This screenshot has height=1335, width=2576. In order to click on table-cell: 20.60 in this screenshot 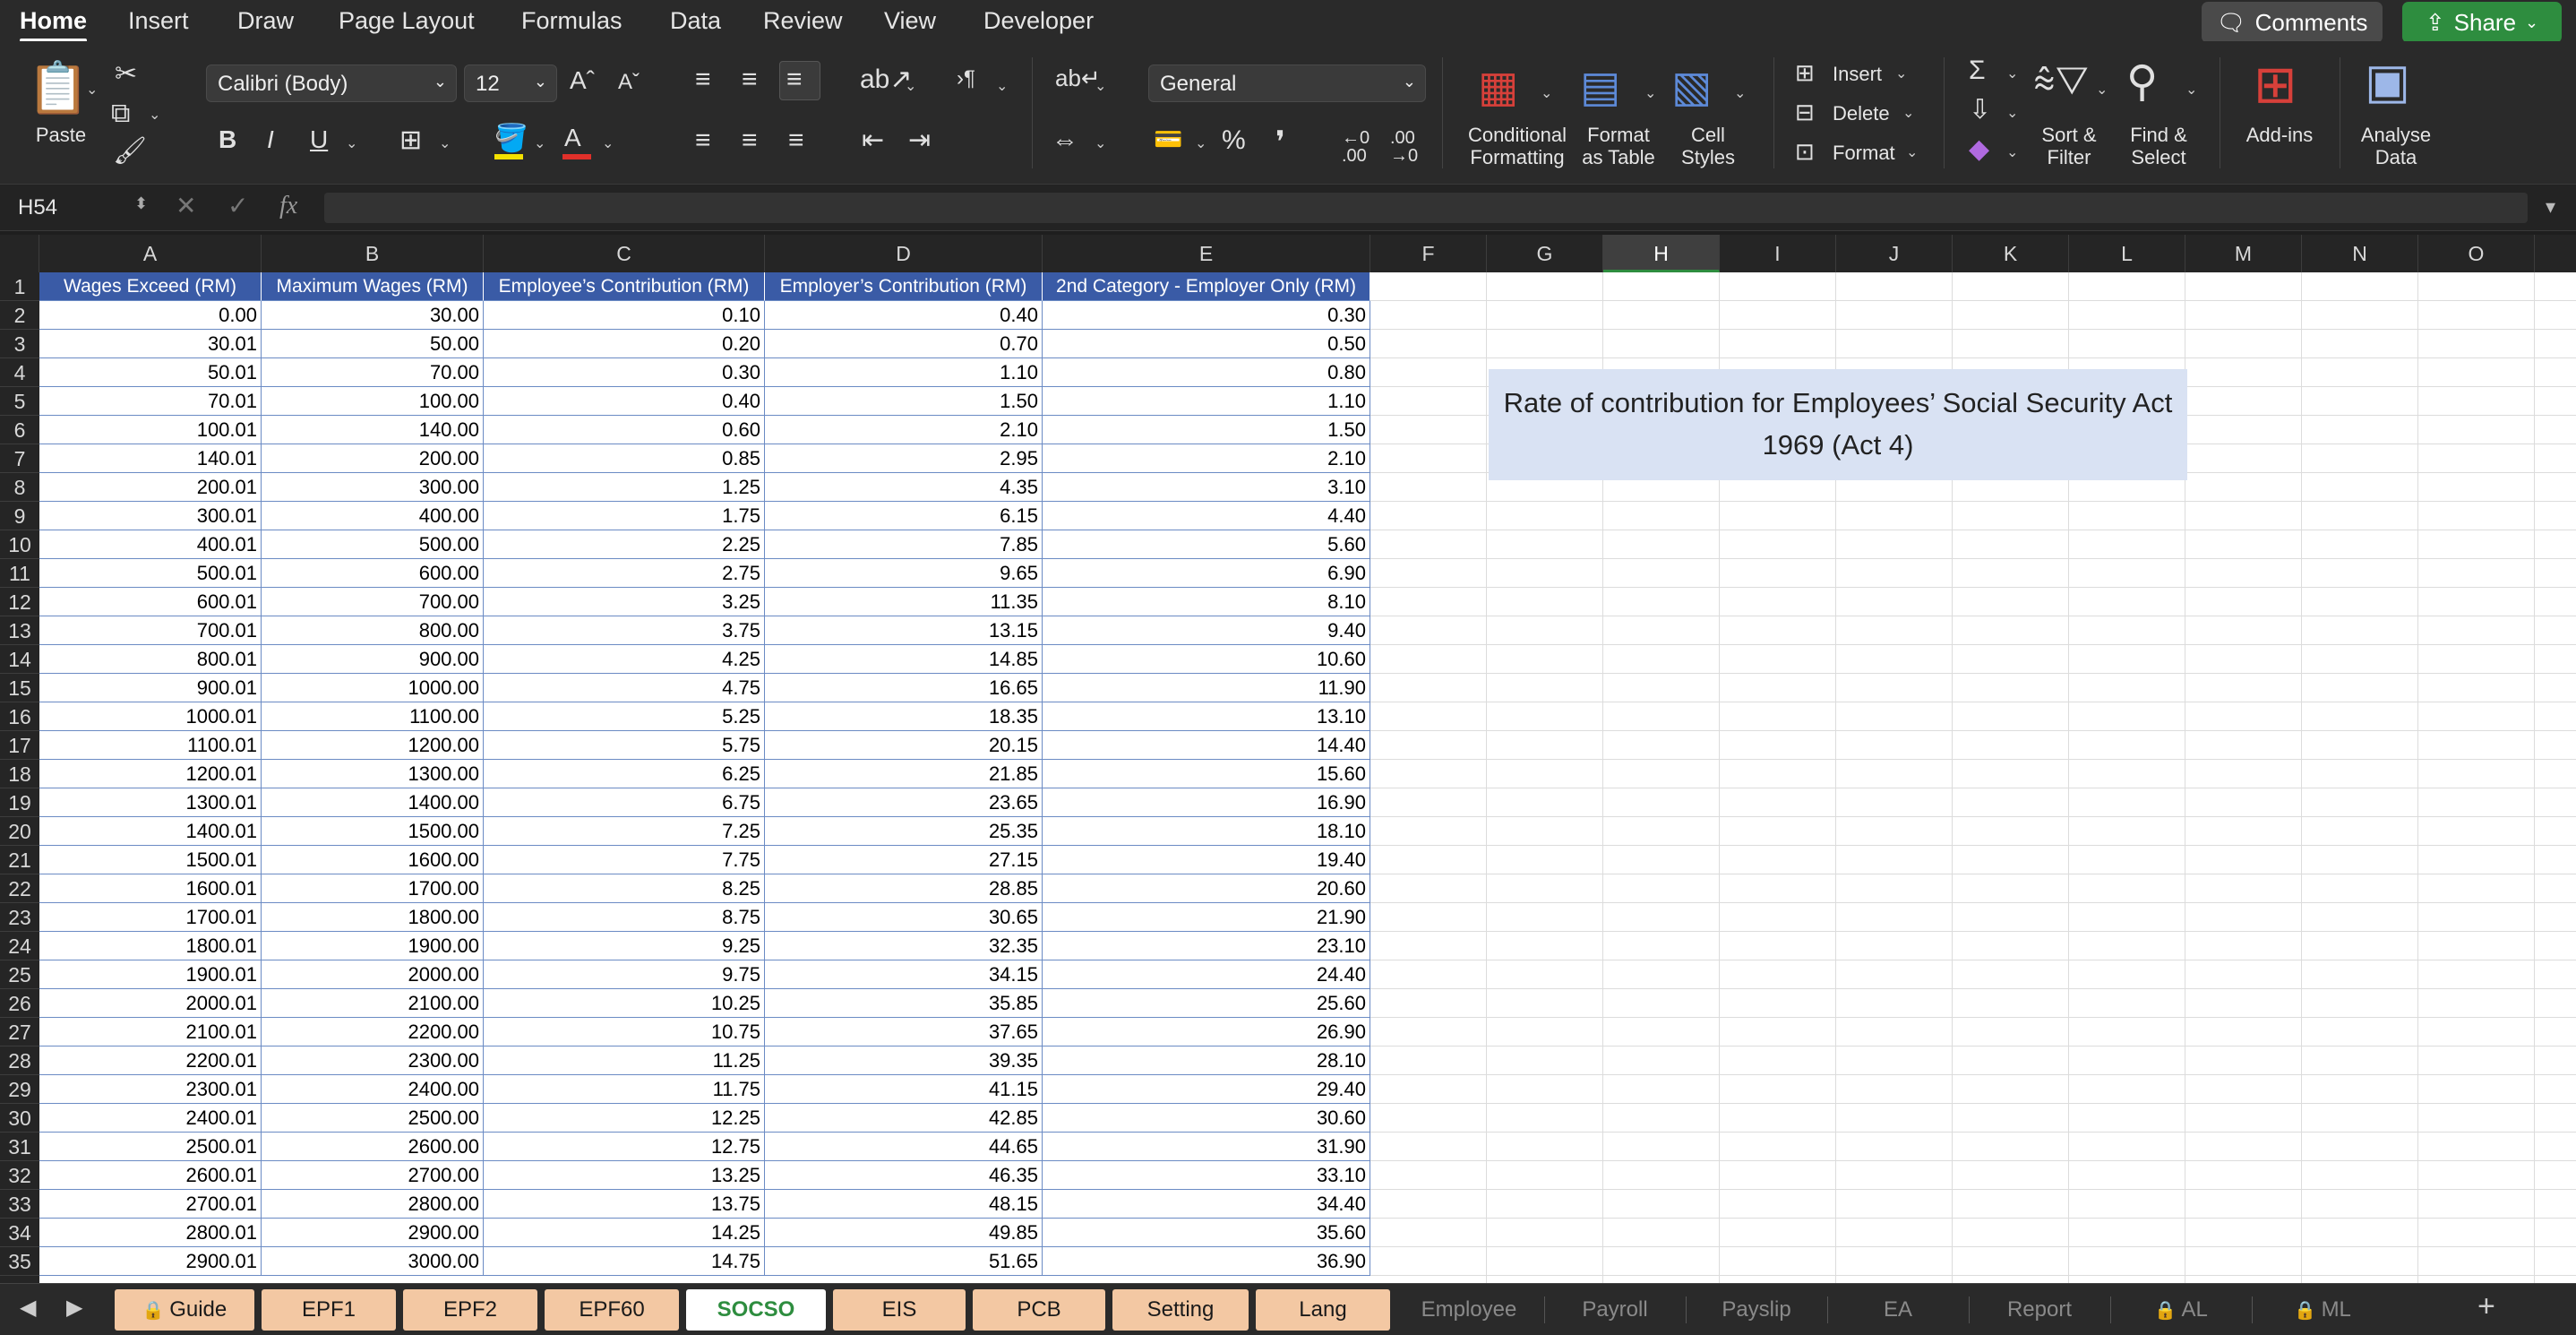, I will do `click(1206, 888)`.